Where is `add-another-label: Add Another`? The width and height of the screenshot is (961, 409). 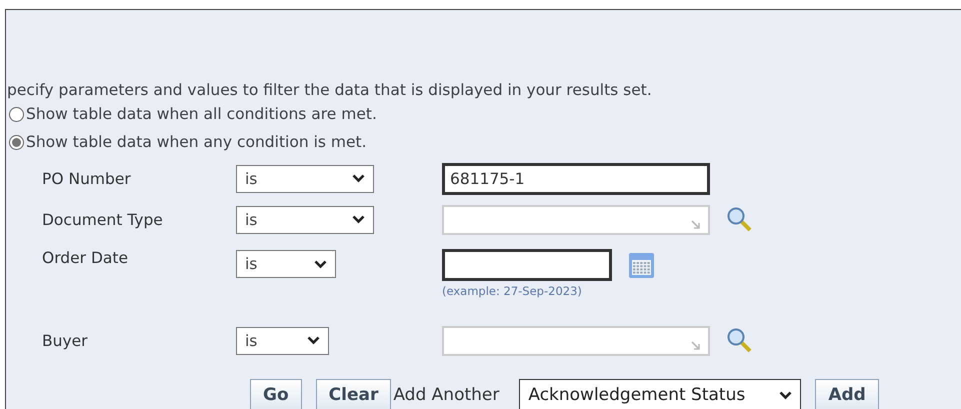
add-another-label: Add Another is located at coordinates (446, 395).